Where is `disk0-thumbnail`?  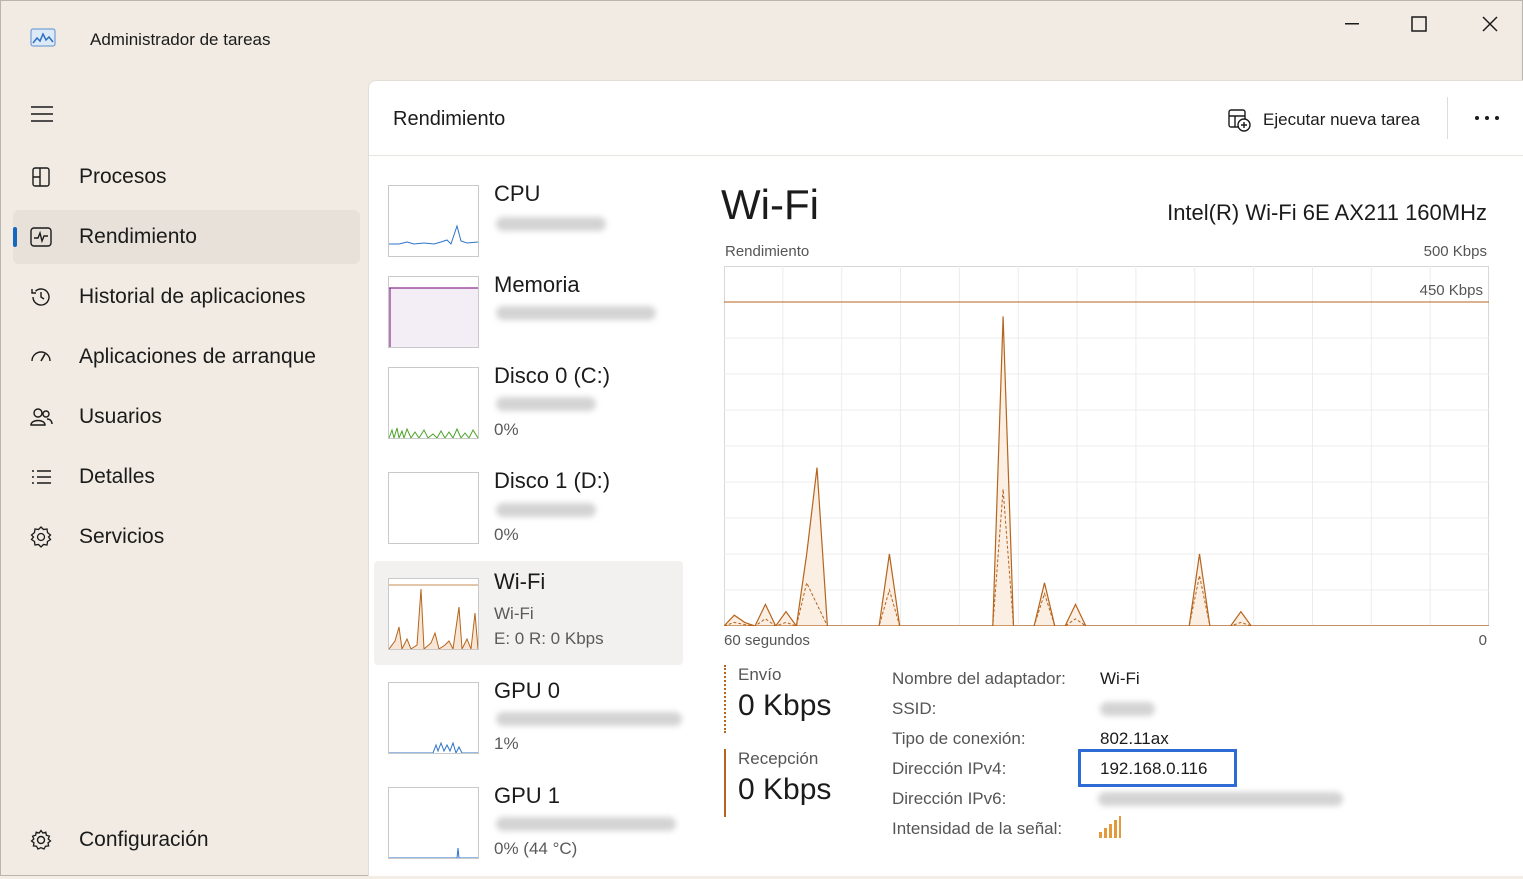 disk0-thumbnail is located at coordinates (433, 403).